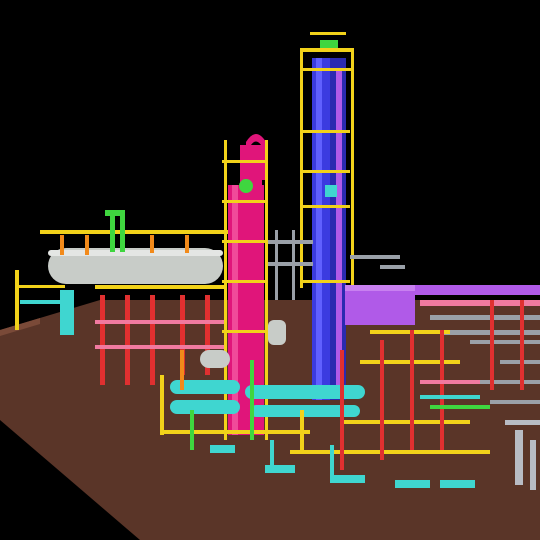  I want to click on left-horizontal-drum, so click(135, 266).